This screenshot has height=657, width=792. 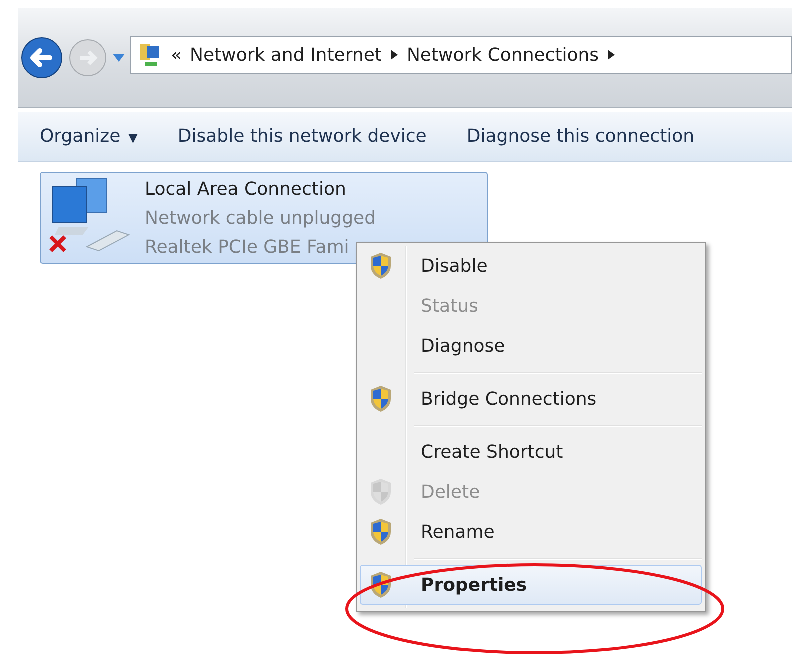 What do you see at coordinates (580, 136) in the screenshot?
I see `toolbar-button: Diagnose this connection` at bounding box center [580, 136].